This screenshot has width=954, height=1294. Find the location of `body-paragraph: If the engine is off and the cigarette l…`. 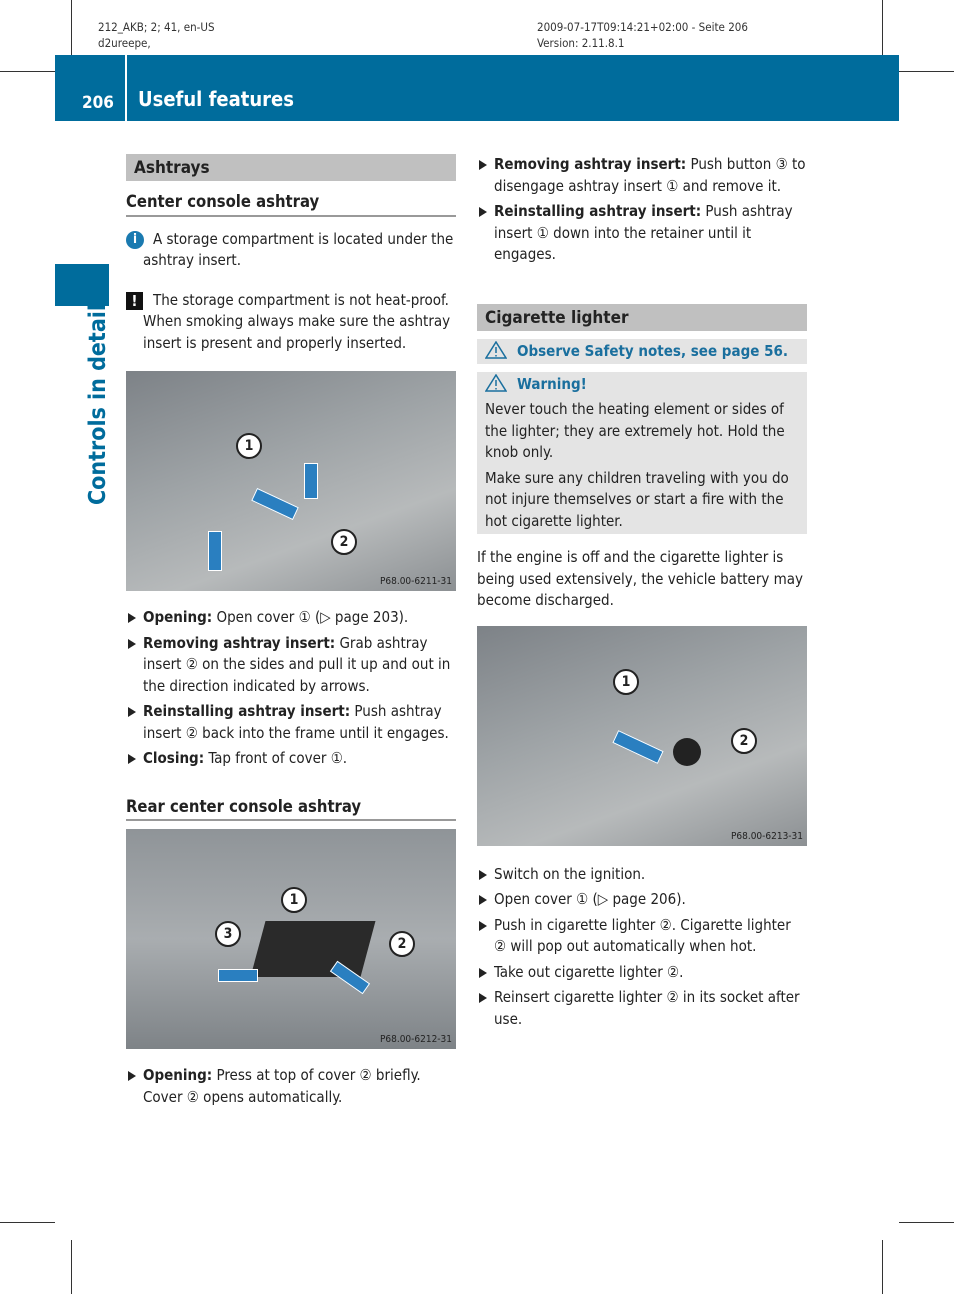

body-paragraph: If the engine is off and the cigarette l… is located at coordinates (640, 578).